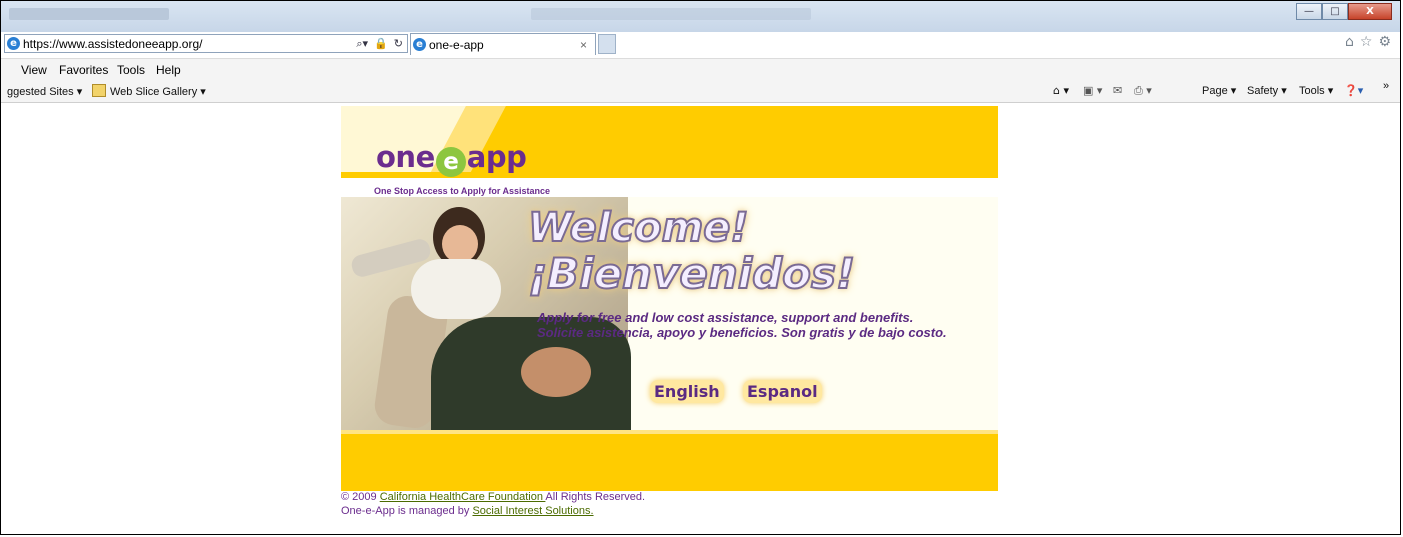 The width and height of the screenshot is (1403, 537). I want to click on mail-icon: ✉, so click(1117, 90).